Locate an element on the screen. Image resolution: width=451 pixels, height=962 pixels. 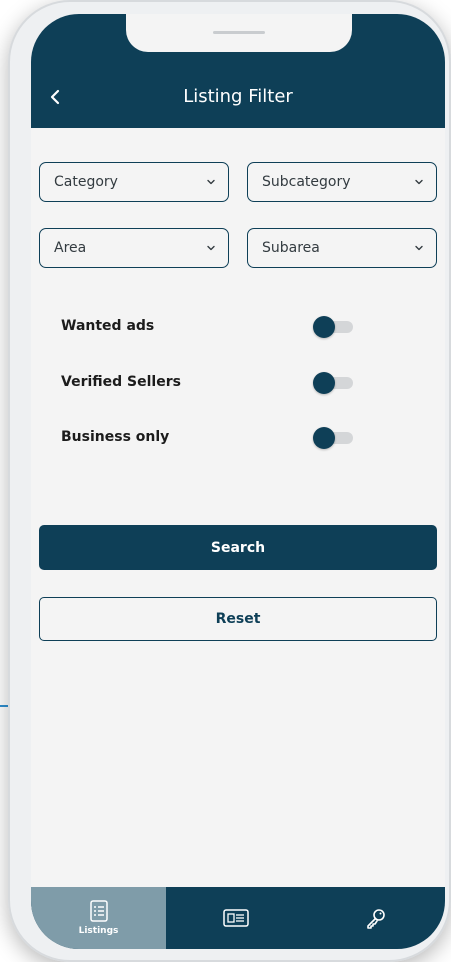
subarea-select: Subarea is located at coordinates (342, 248).